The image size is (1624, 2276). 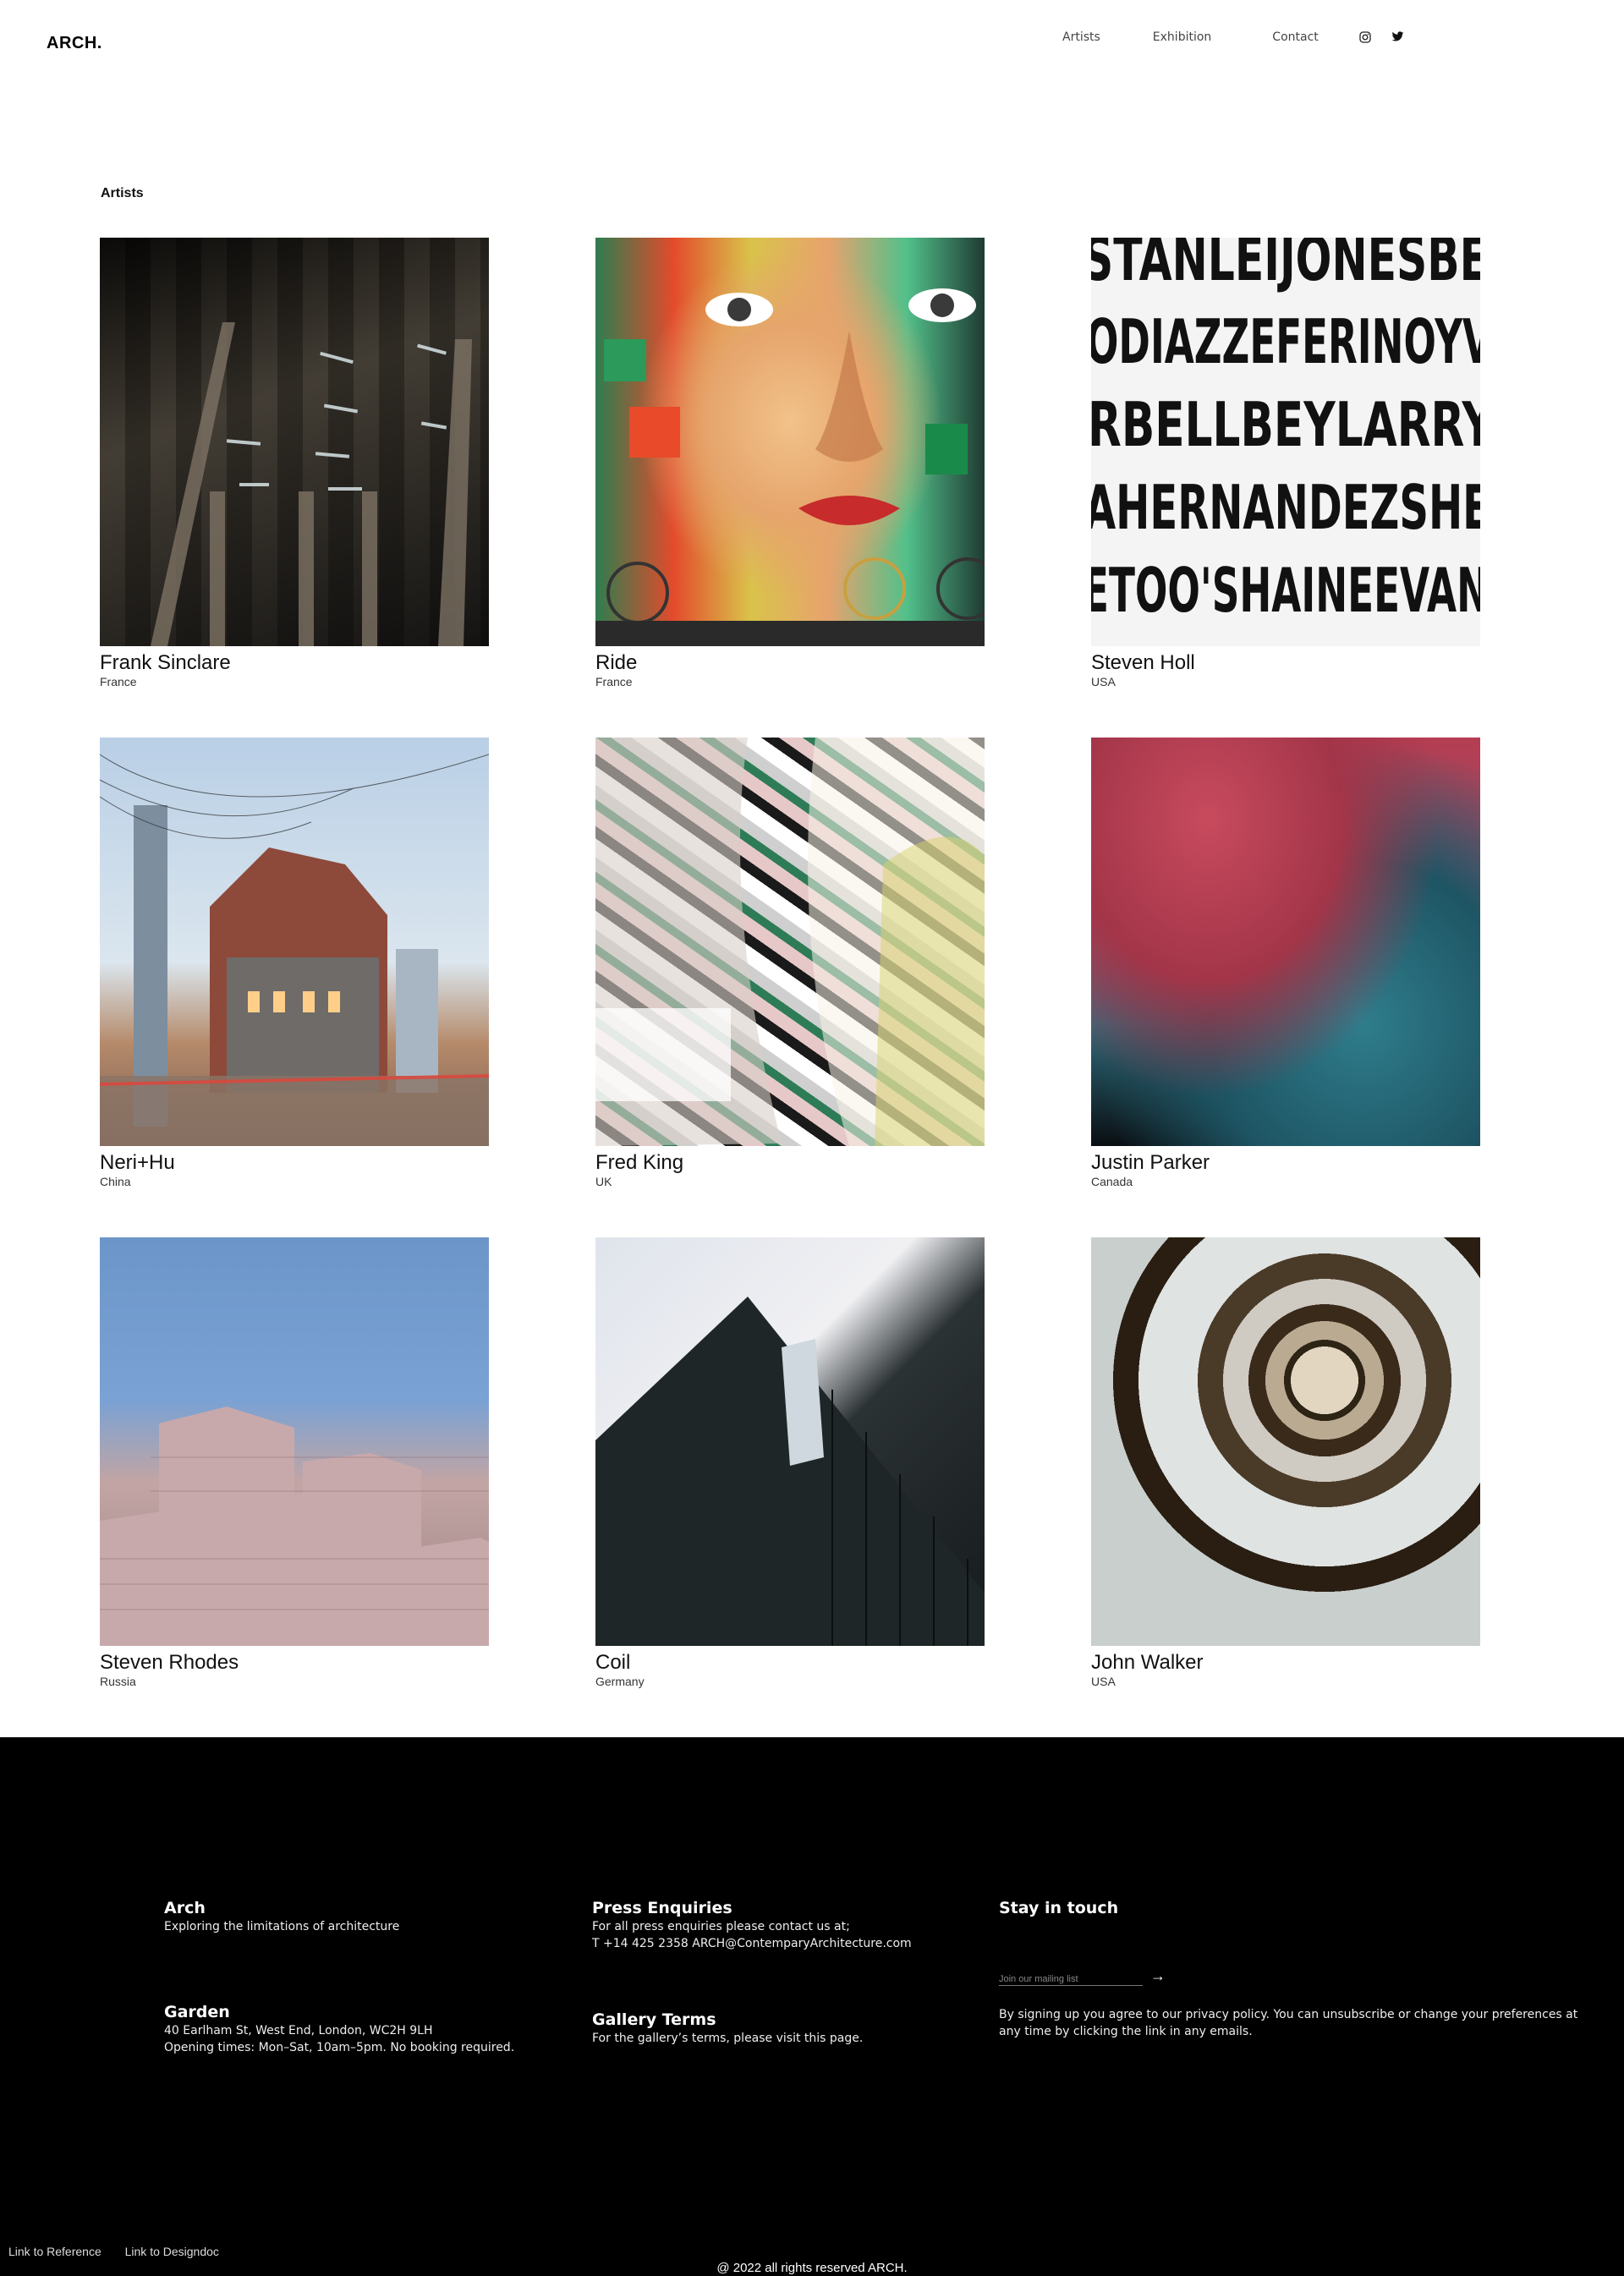 What do you see at coordinates (185, 1908) in the screenshot?
I see `footer-arch-title: Arch` at bounding box center [185, 1908].